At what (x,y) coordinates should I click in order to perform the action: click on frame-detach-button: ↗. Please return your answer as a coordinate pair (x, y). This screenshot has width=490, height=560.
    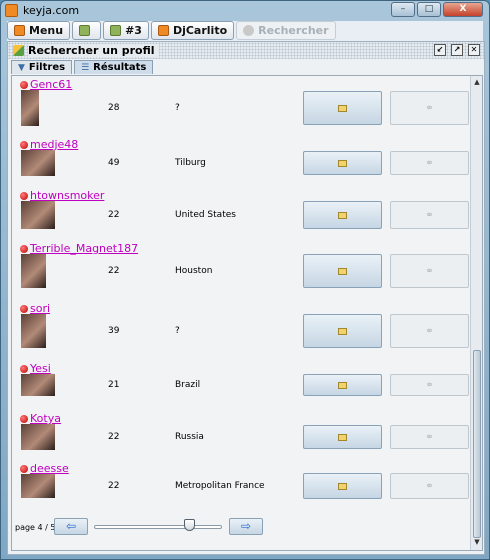
    Looking at the image, I should click on (457, 50).